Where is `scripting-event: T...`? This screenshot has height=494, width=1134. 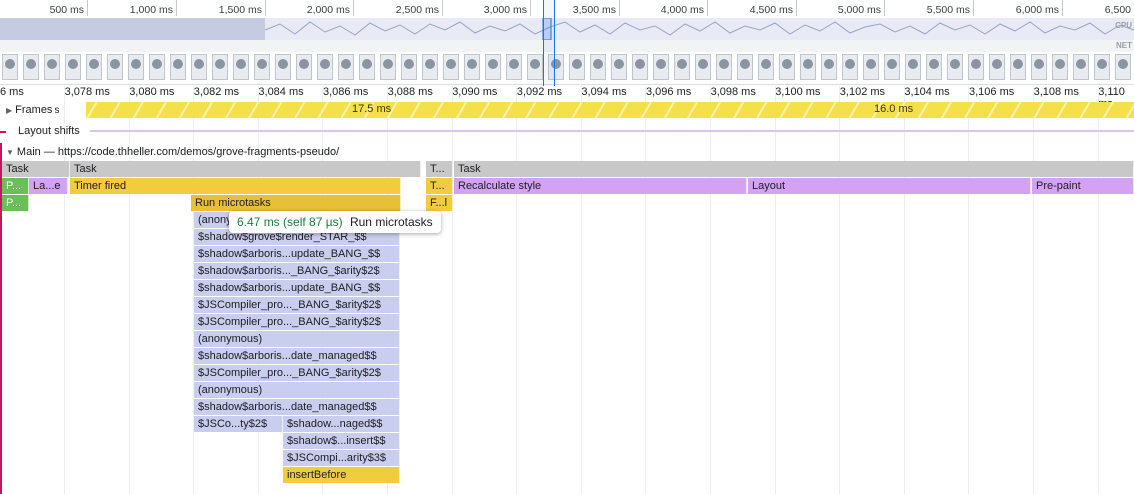 scripting-event: T... is located at coordinates (439, 186).